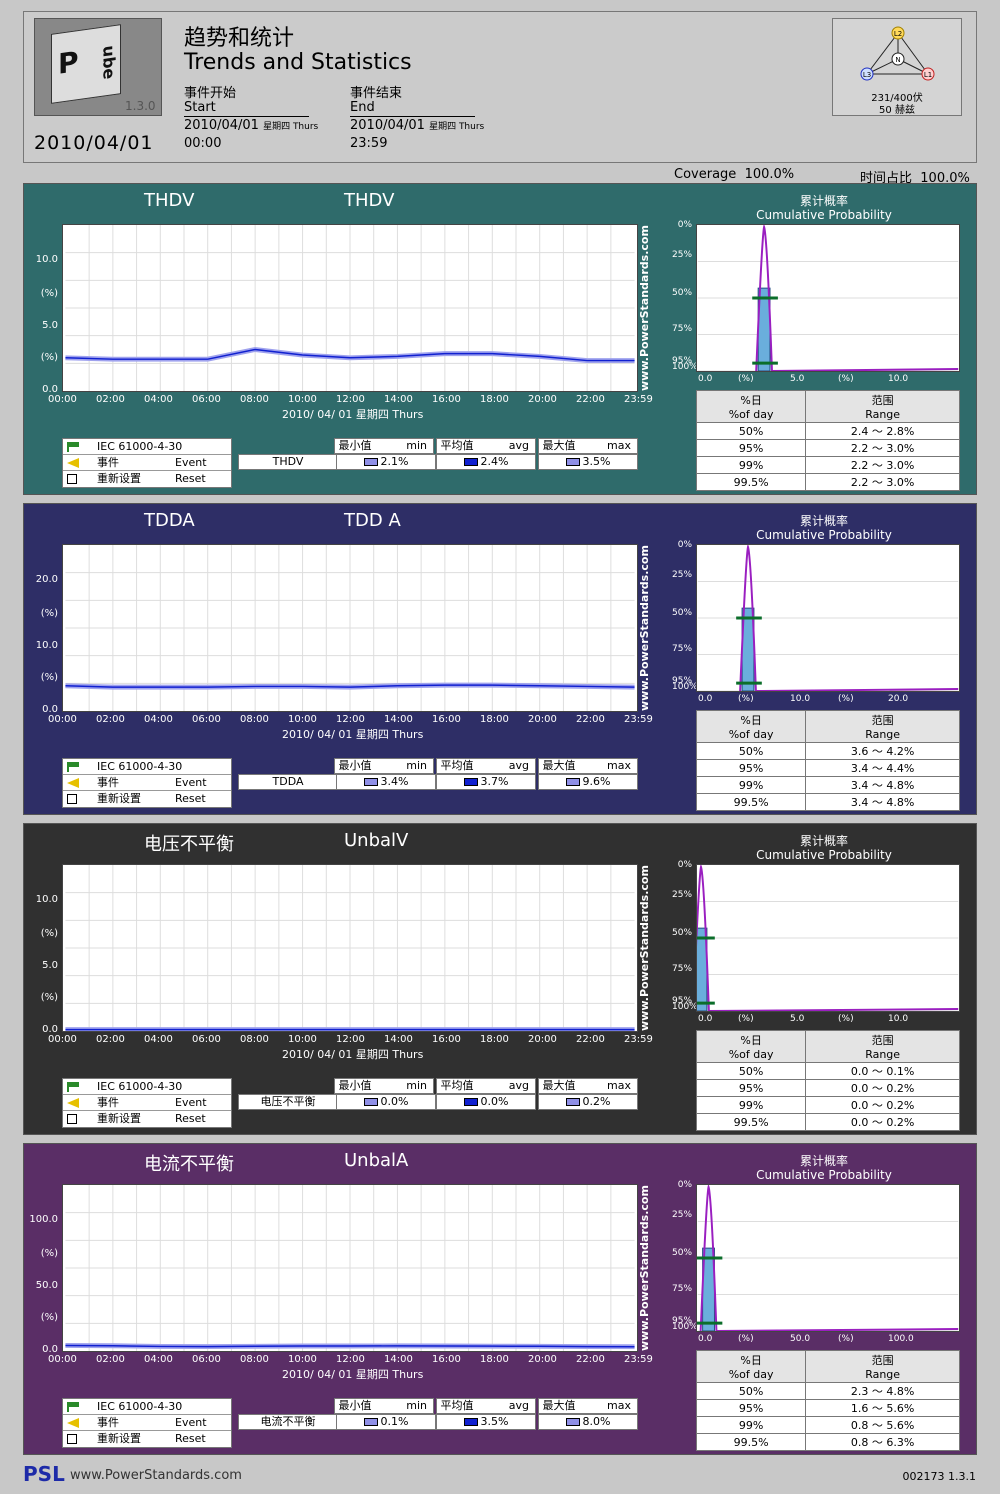 This screenshot has height=1494, width=1000. What do you see at coordinates (46, 1285) in the screenshot?
I see `y-tick: 50.0` at bounding box center [46, 1285].